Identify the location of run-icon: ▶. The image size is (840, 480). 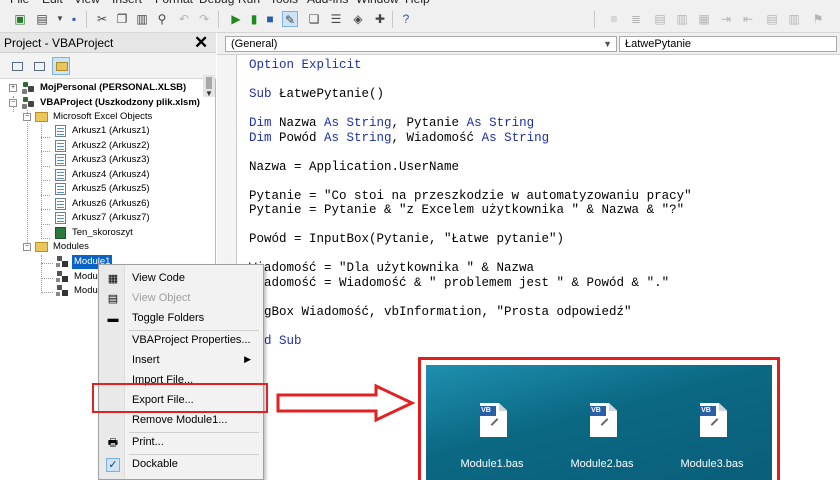
(236, 19).